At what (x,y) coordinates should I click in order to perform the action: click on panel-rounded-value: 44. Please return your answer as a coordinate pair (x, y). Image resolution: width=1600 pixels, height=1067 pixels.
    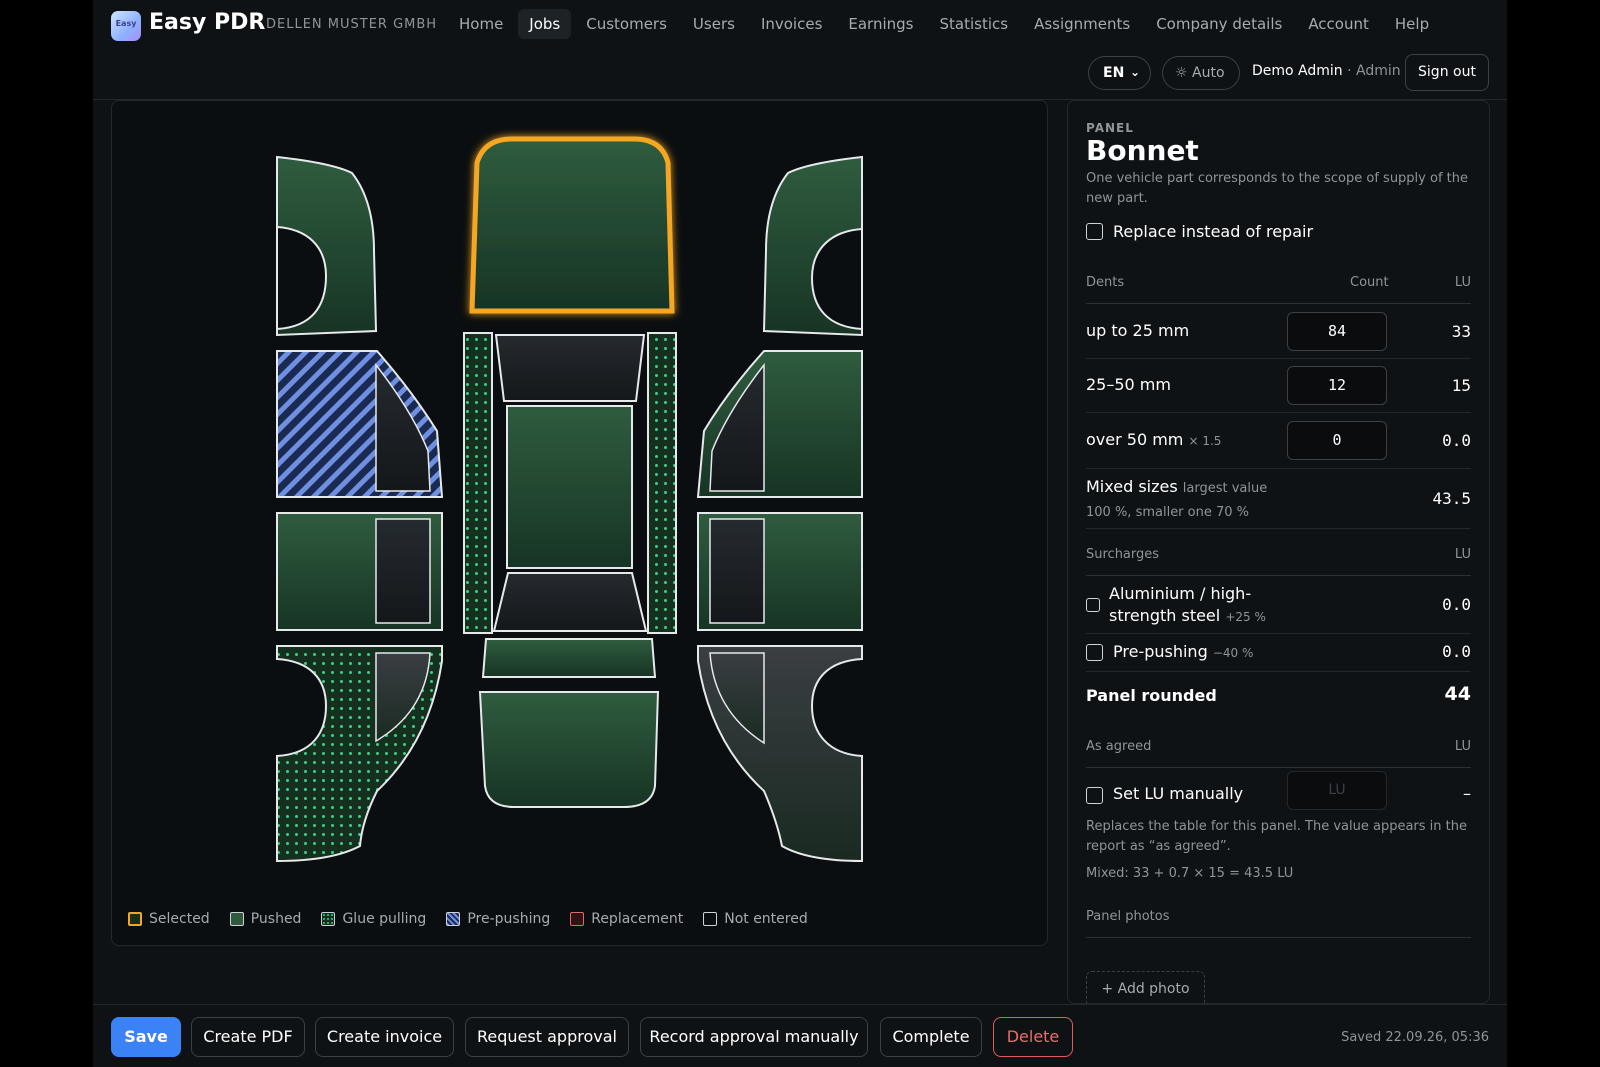
    Looking at the image, I should click on (1457, 694).